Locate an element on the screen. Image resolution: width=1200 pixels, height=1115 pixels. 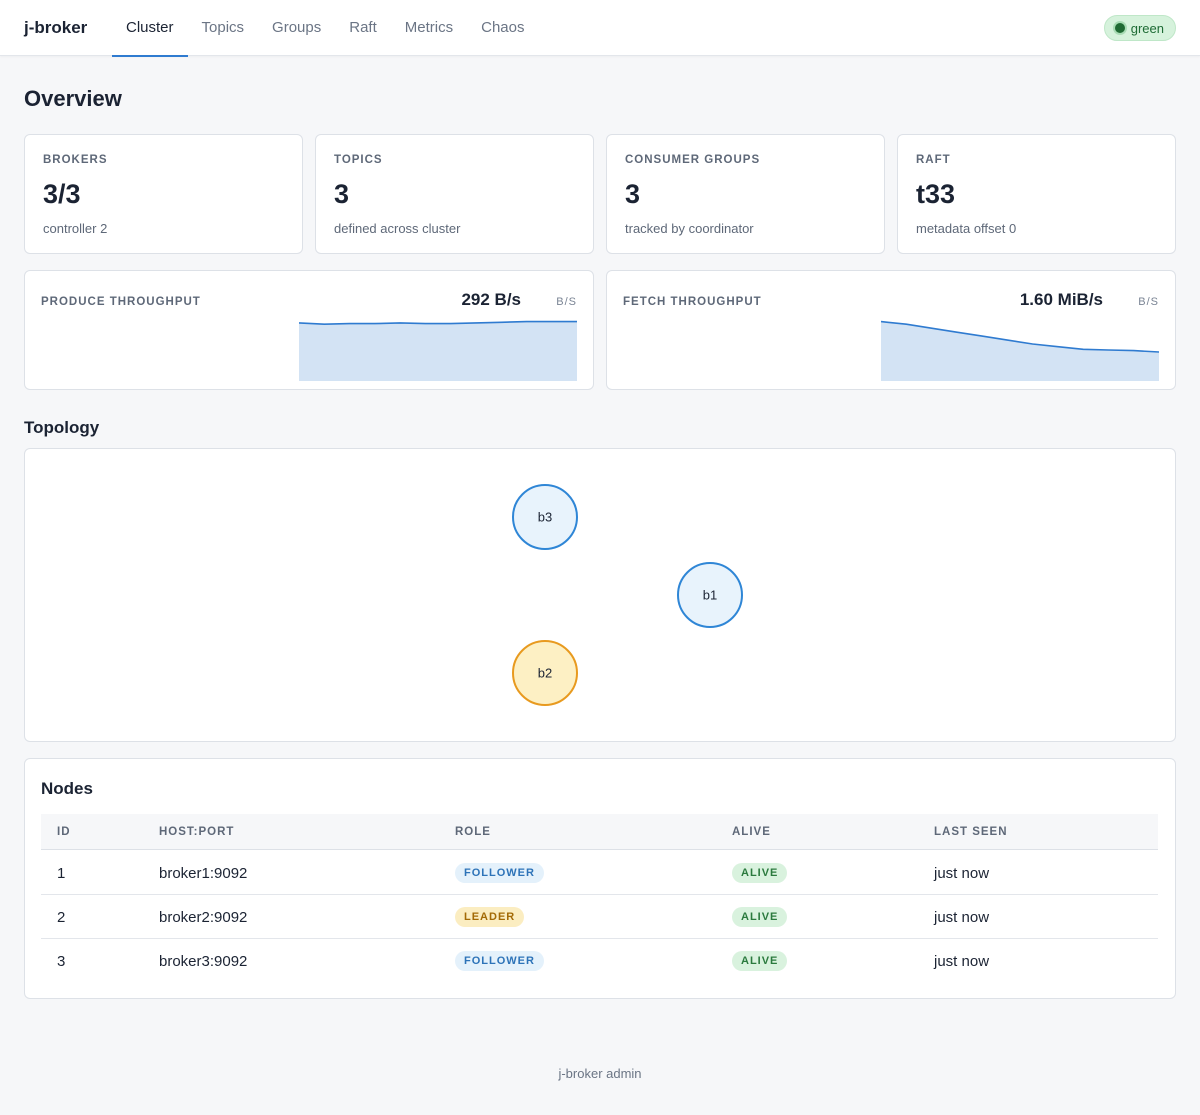
column-header-host: HOST:PORT is located at coordinates (197, 832).